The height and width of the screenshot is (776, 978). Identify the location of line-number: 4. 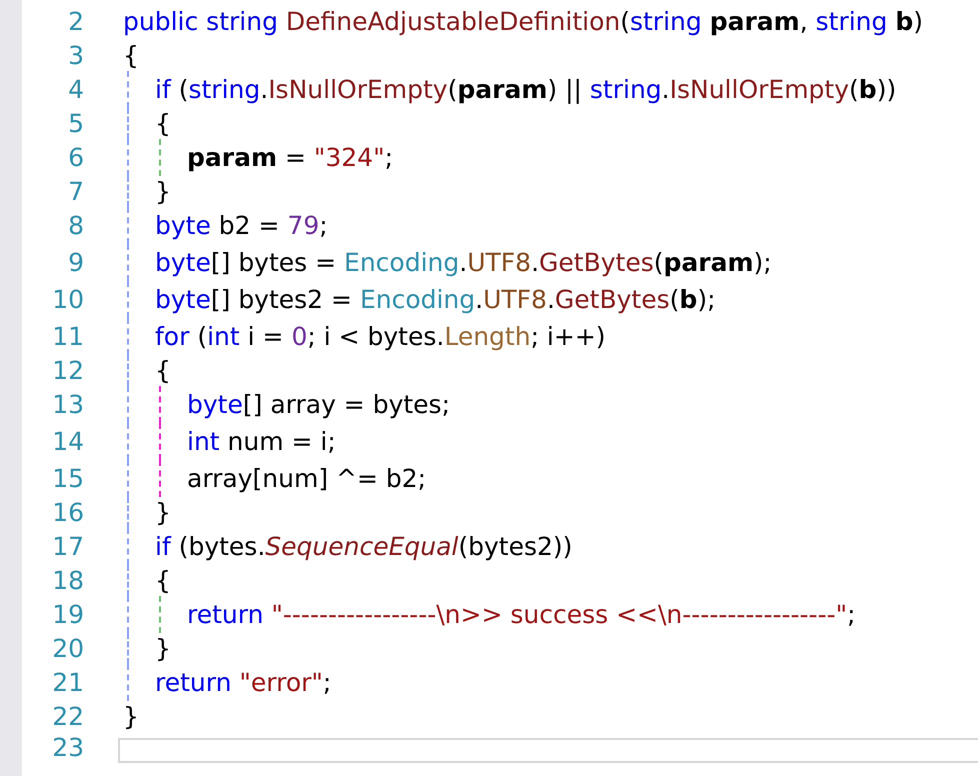
(76, 89).